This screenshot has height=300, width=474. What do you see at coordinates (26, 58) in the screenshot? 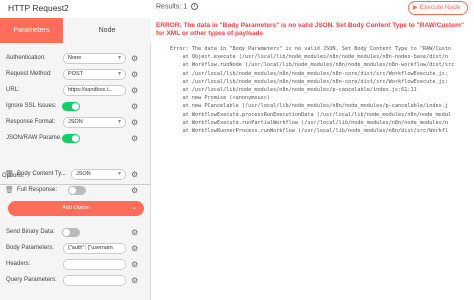
I see `authentication-label: Authentication:` at bounding box center [26, 58].